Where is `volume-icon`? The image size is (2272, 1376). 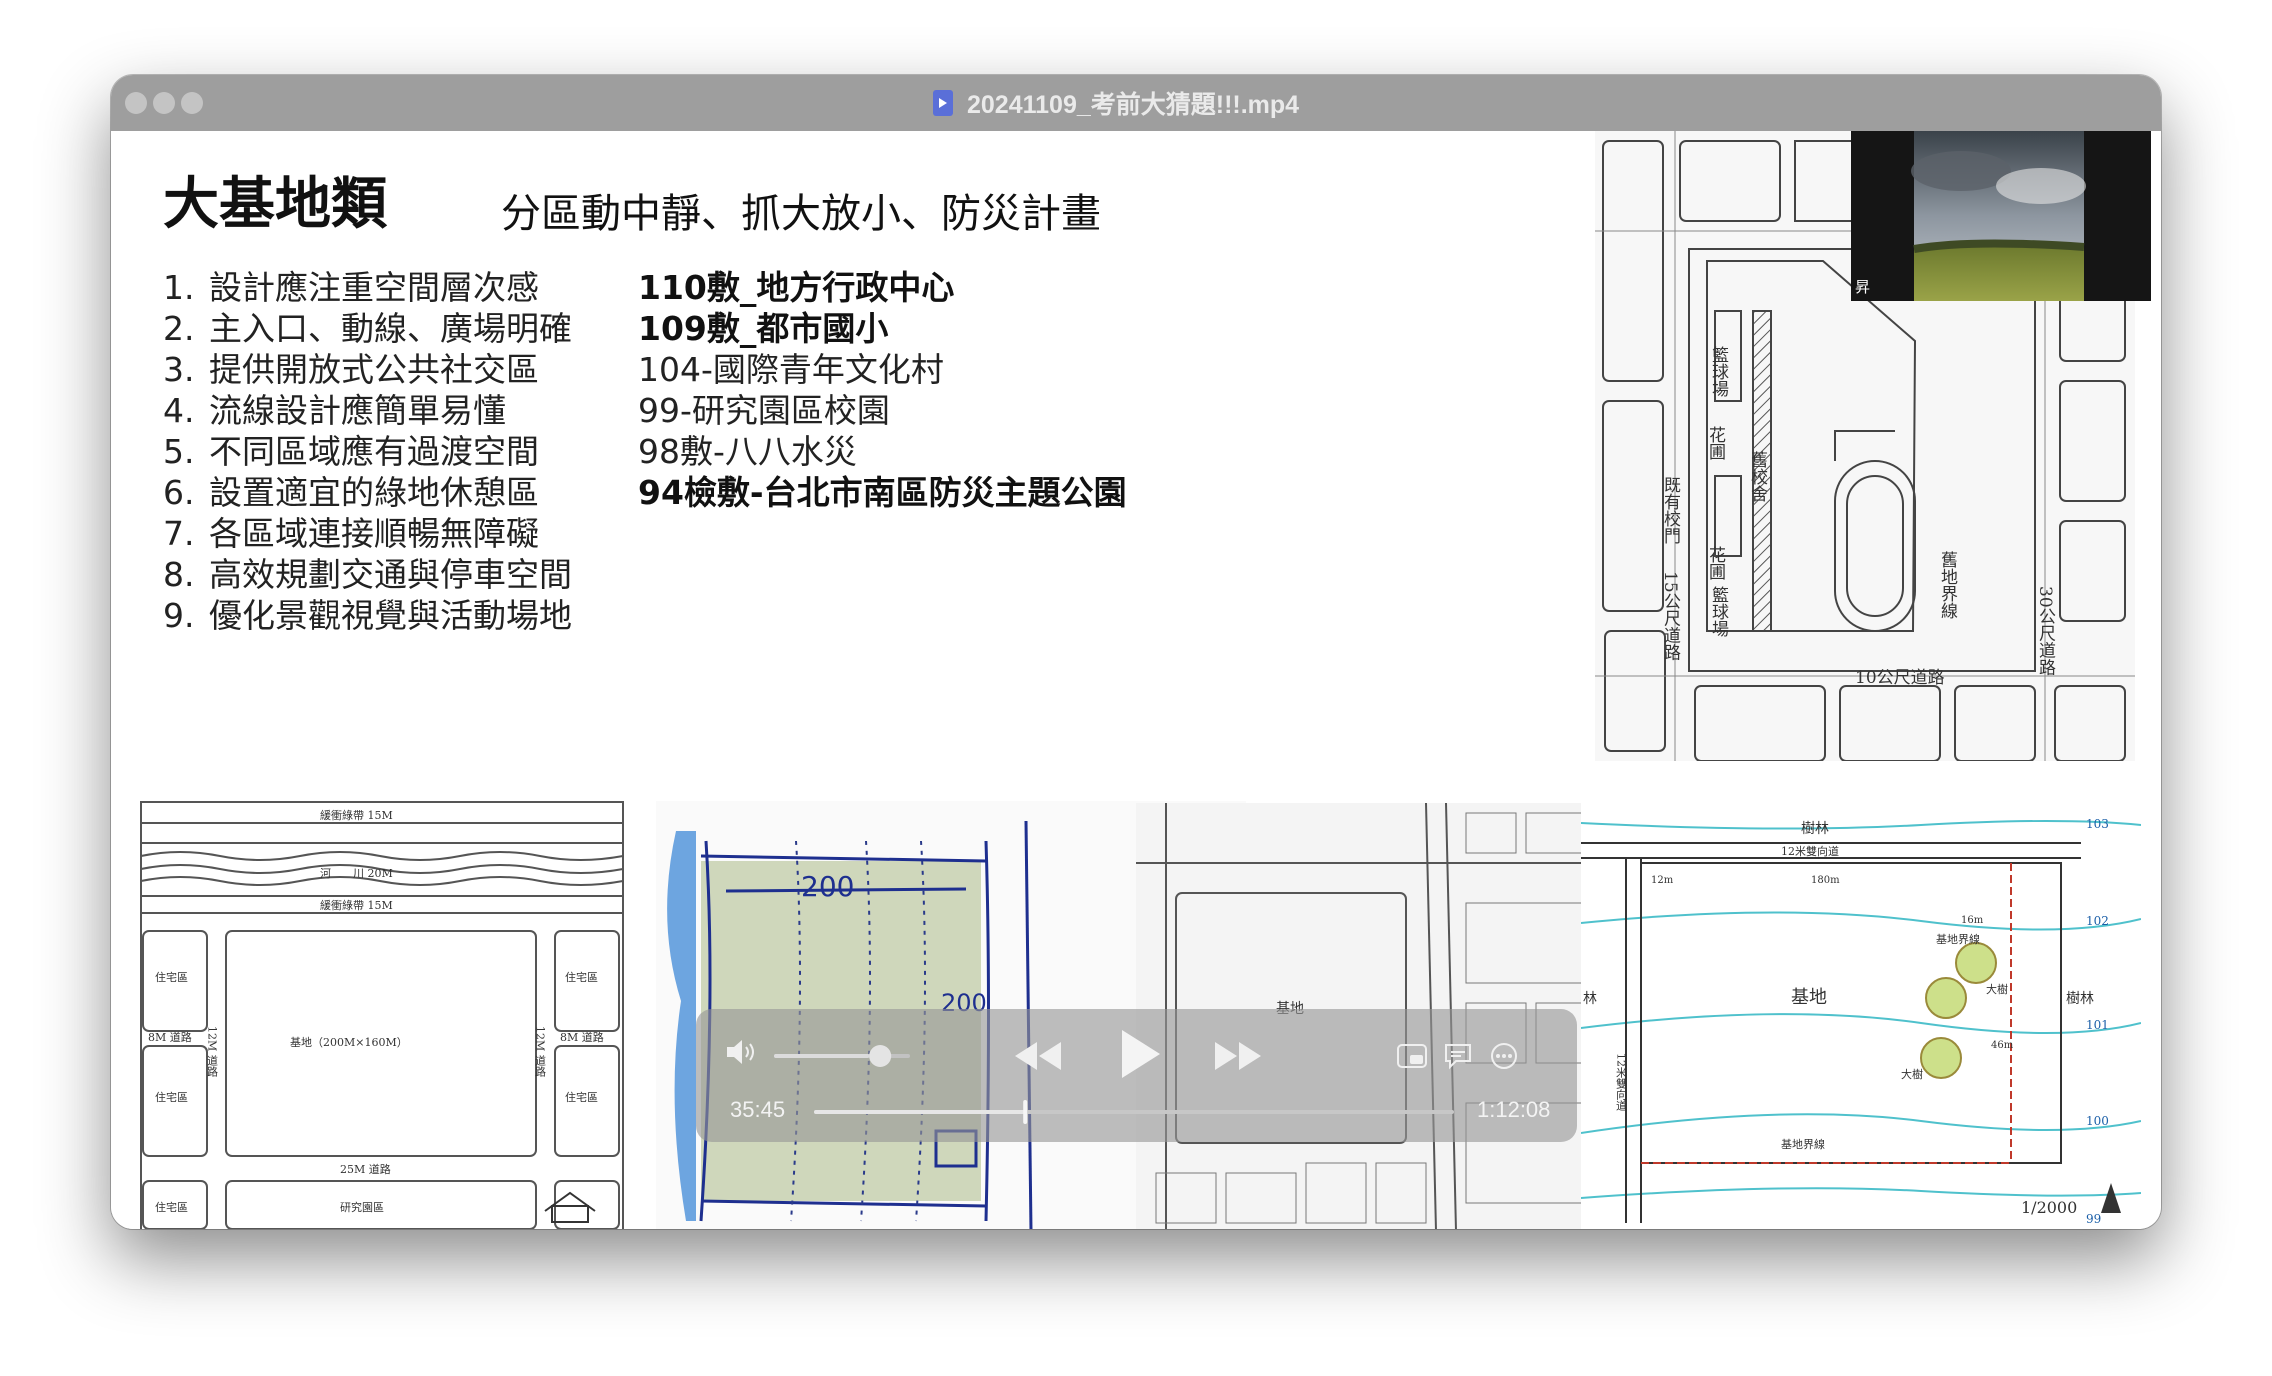 volume-icon is located at coordinates (741, 1052).